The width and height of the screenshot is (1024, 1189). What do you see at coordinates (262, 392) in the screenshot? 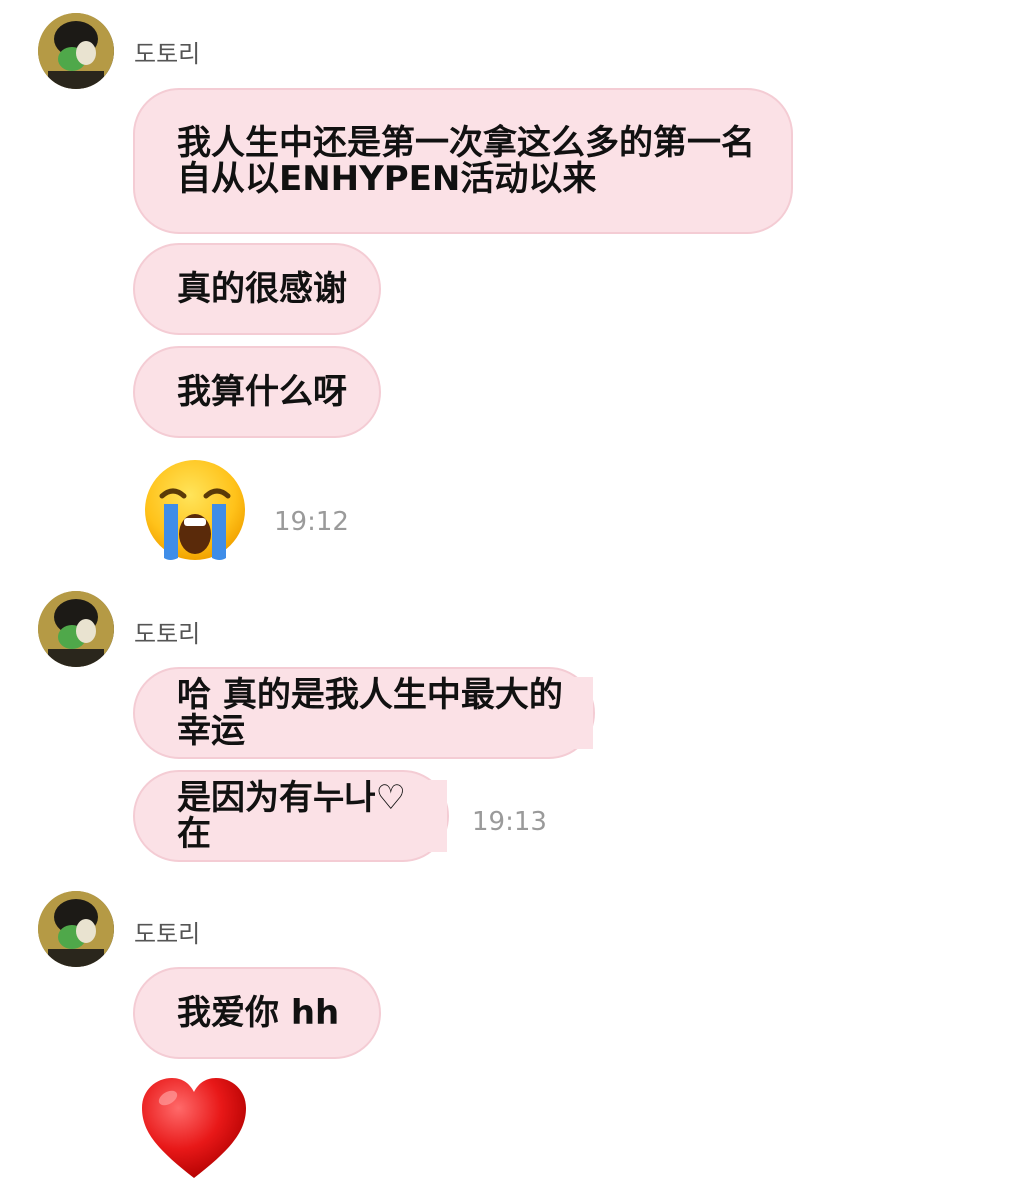
I see `message-text: 我算什么呀` at bounding box center [262, 392].